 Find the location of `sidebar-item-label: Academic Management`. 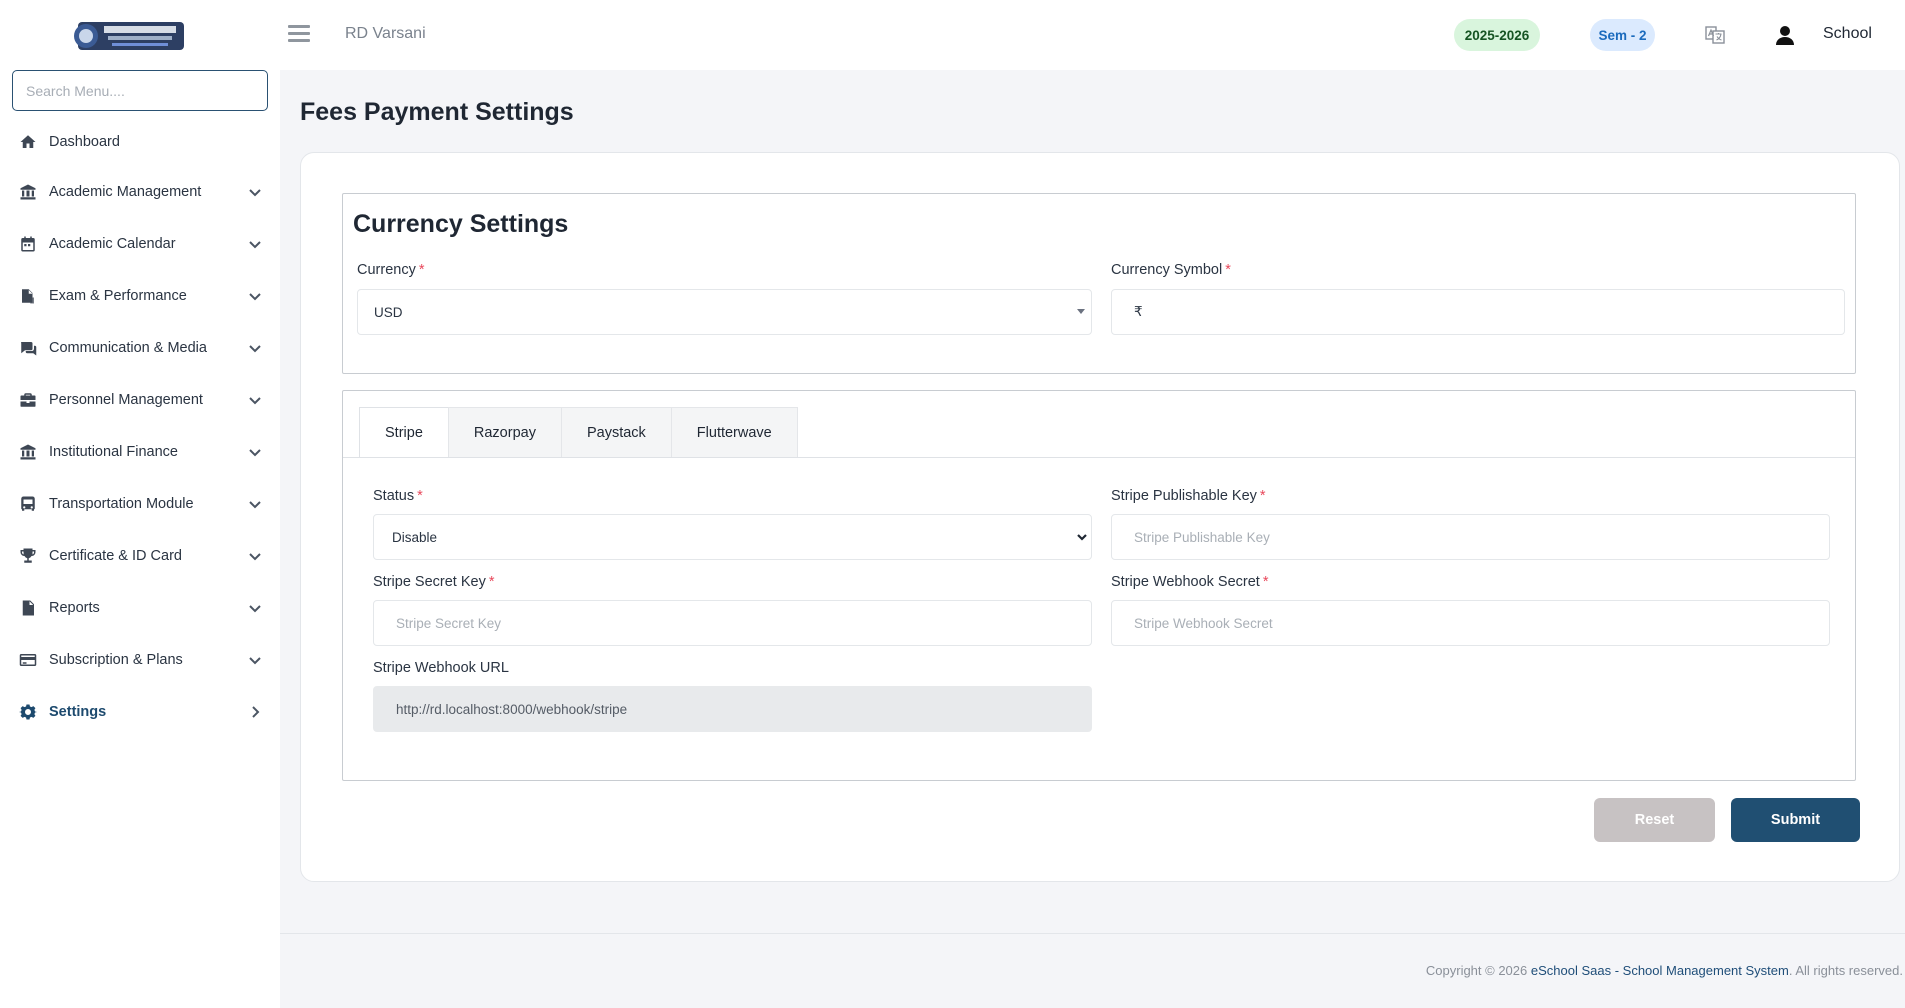

sidebar-item-label: Academic Management is located at coordinates (125, 192).